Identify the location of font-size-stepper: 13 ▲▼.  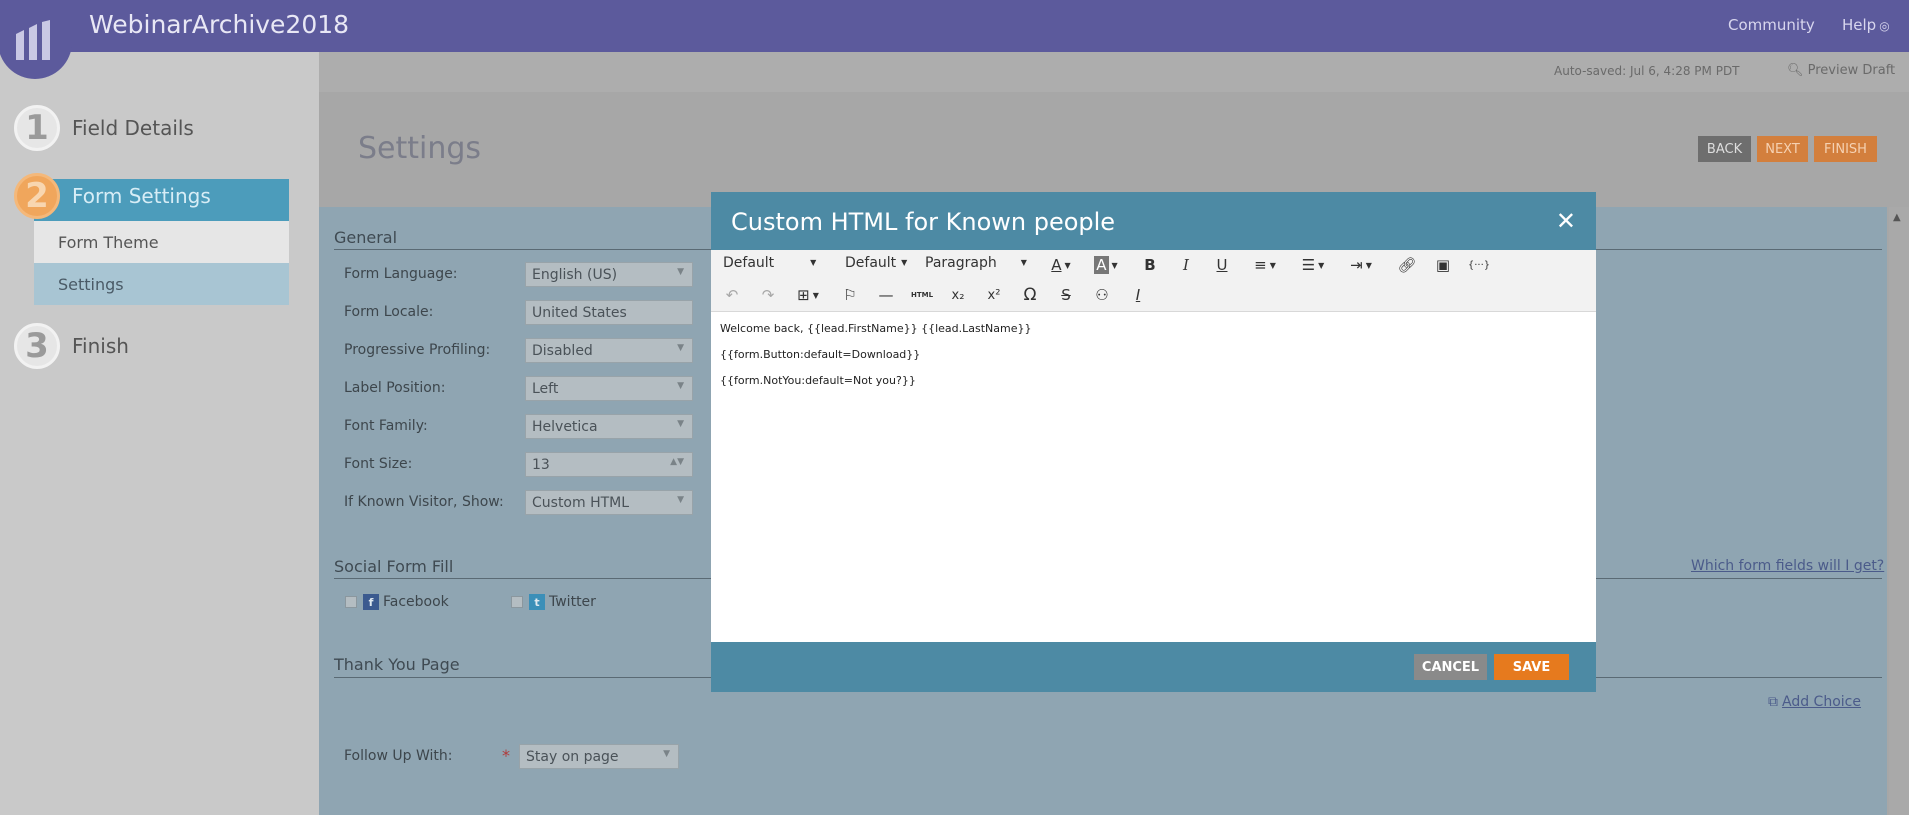
(609, 464).